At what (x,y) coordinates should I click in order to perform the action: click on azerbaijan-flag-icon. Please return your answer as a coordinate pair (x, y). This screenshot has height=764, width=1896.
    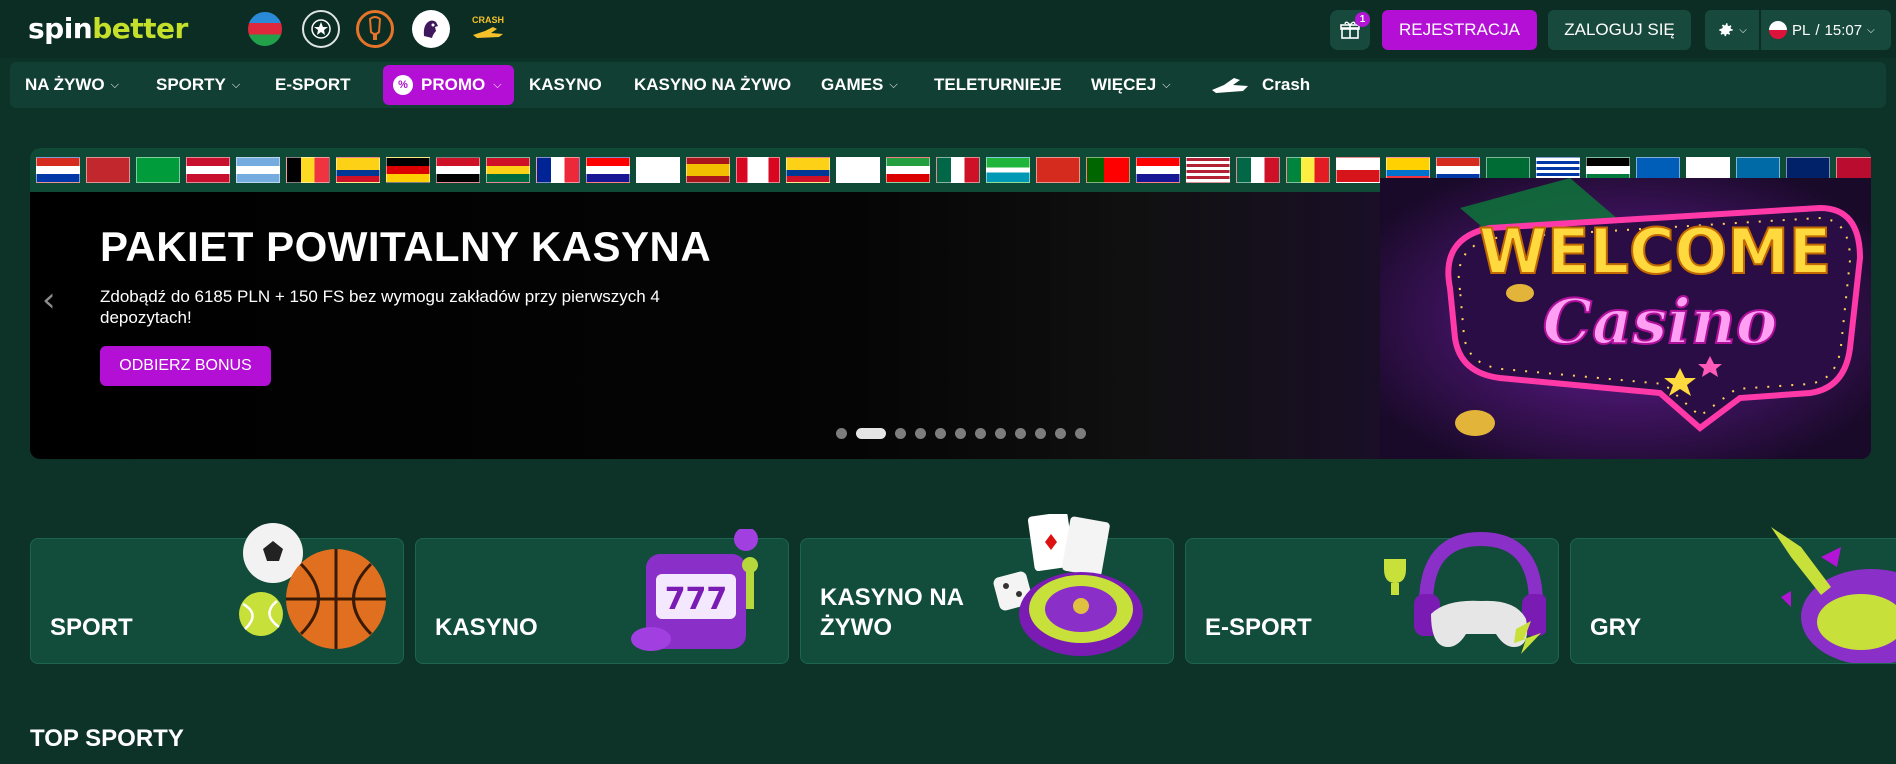
    Looking at the image, I should click on (265, 29).